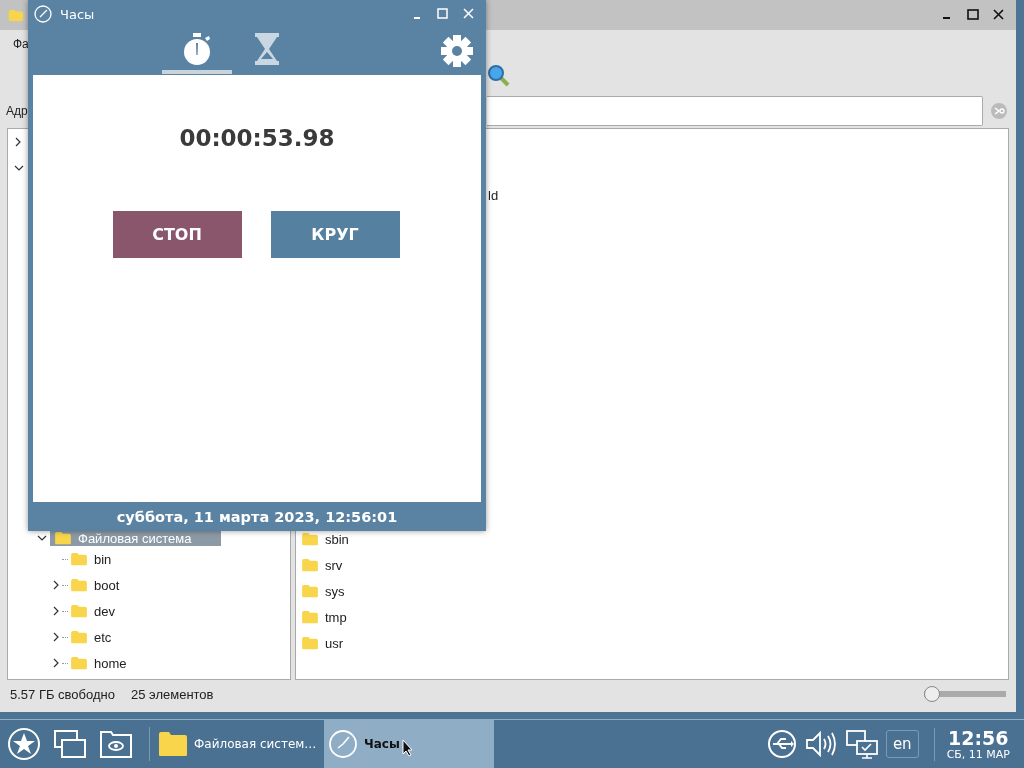  What do you see at coordinates (21, 44) in the screenshot?
I see `menu-item: Фа` at bounding box center [21, 44].